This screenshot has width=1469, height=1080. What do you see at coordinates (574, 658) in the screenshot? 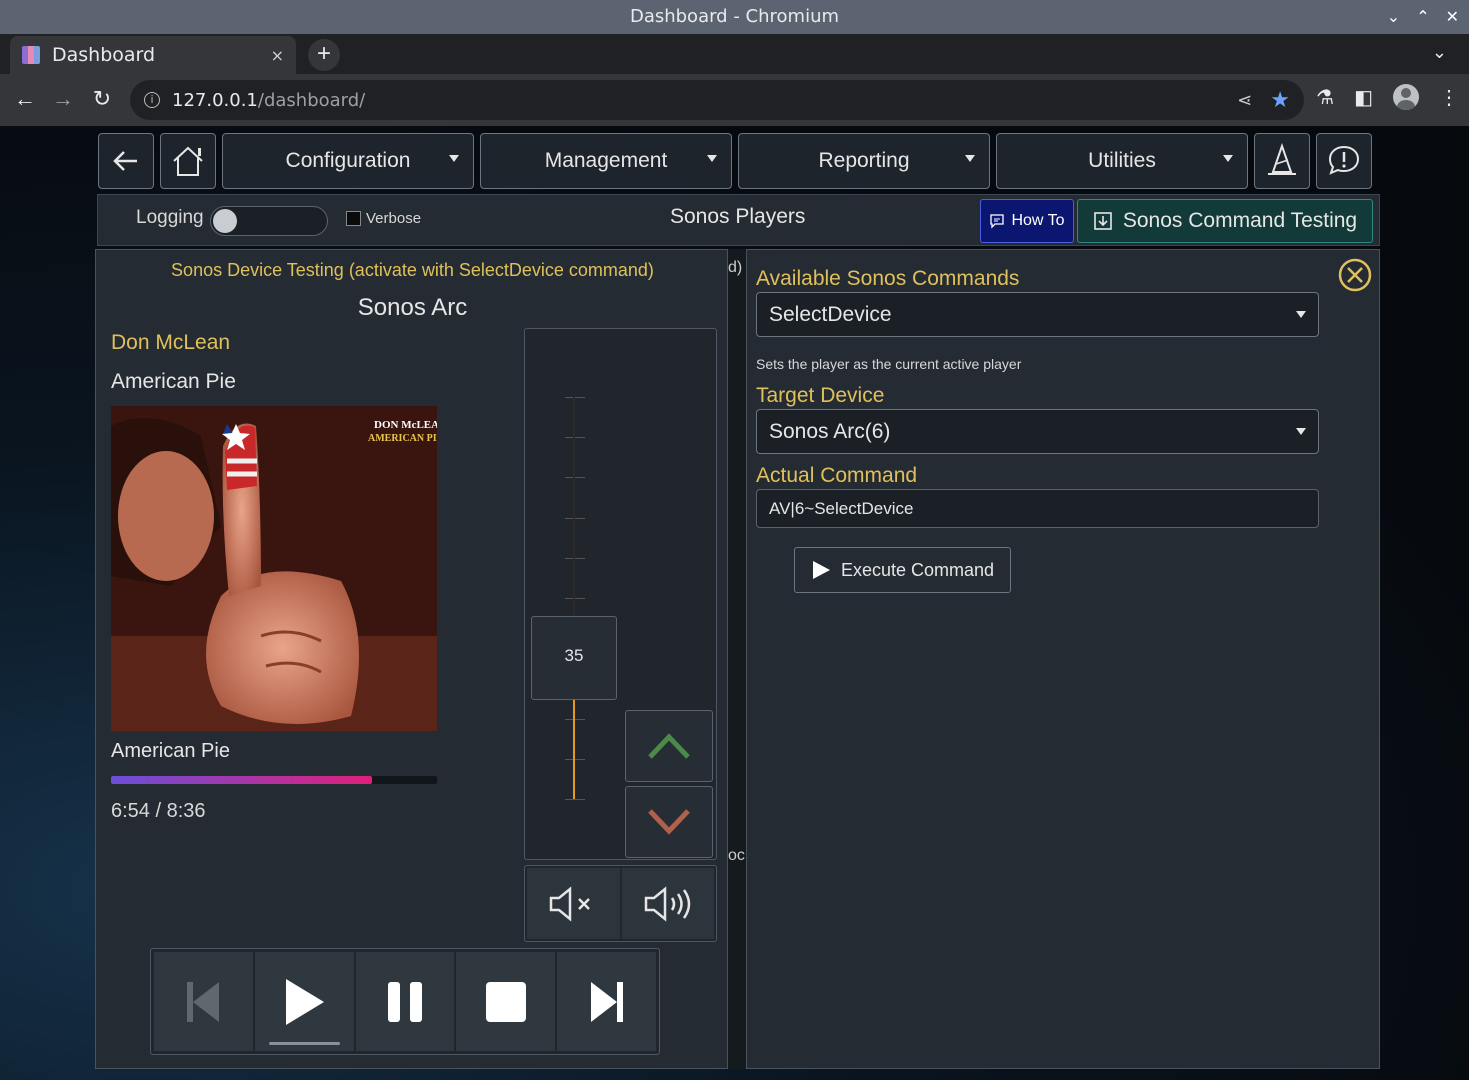
I see `volume-slider-thumb: 35` at bounding box center [574, 658].